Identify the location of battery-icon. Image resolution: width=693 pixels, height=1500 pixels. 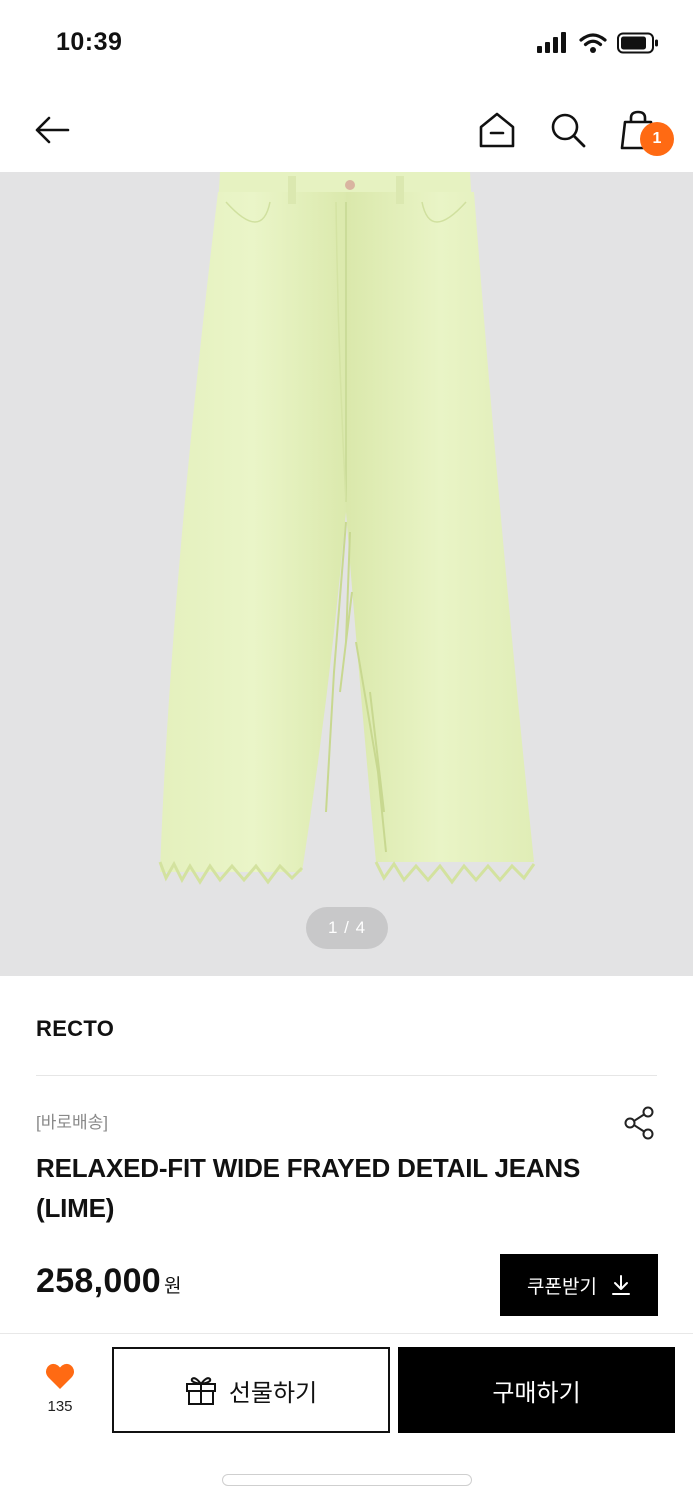
(637, 43).